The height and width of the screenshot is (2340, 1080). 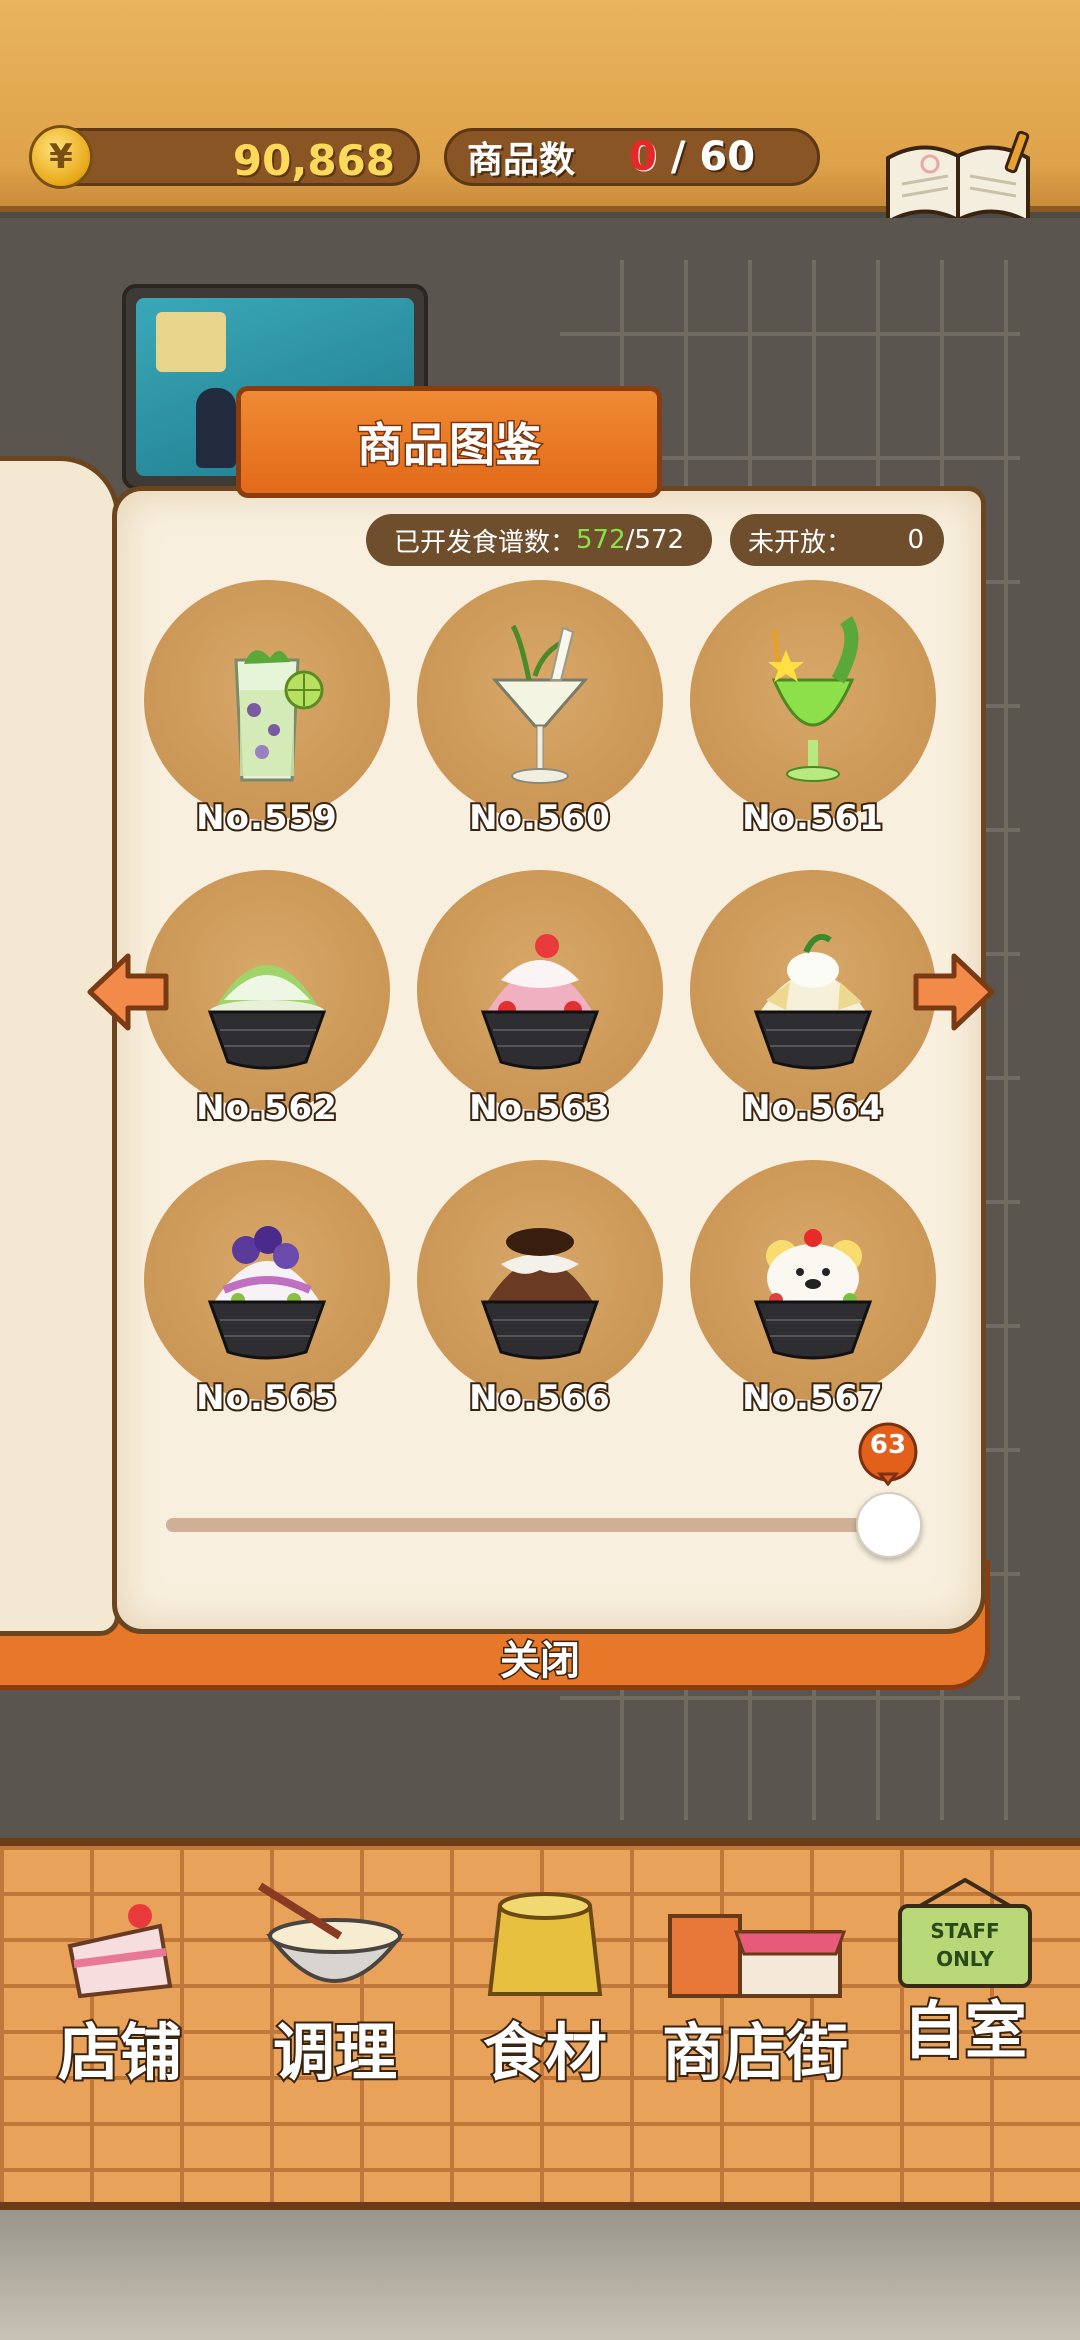 I want to click on product-count-display: 商品数 0 / 60, so click(x=632, y=157).